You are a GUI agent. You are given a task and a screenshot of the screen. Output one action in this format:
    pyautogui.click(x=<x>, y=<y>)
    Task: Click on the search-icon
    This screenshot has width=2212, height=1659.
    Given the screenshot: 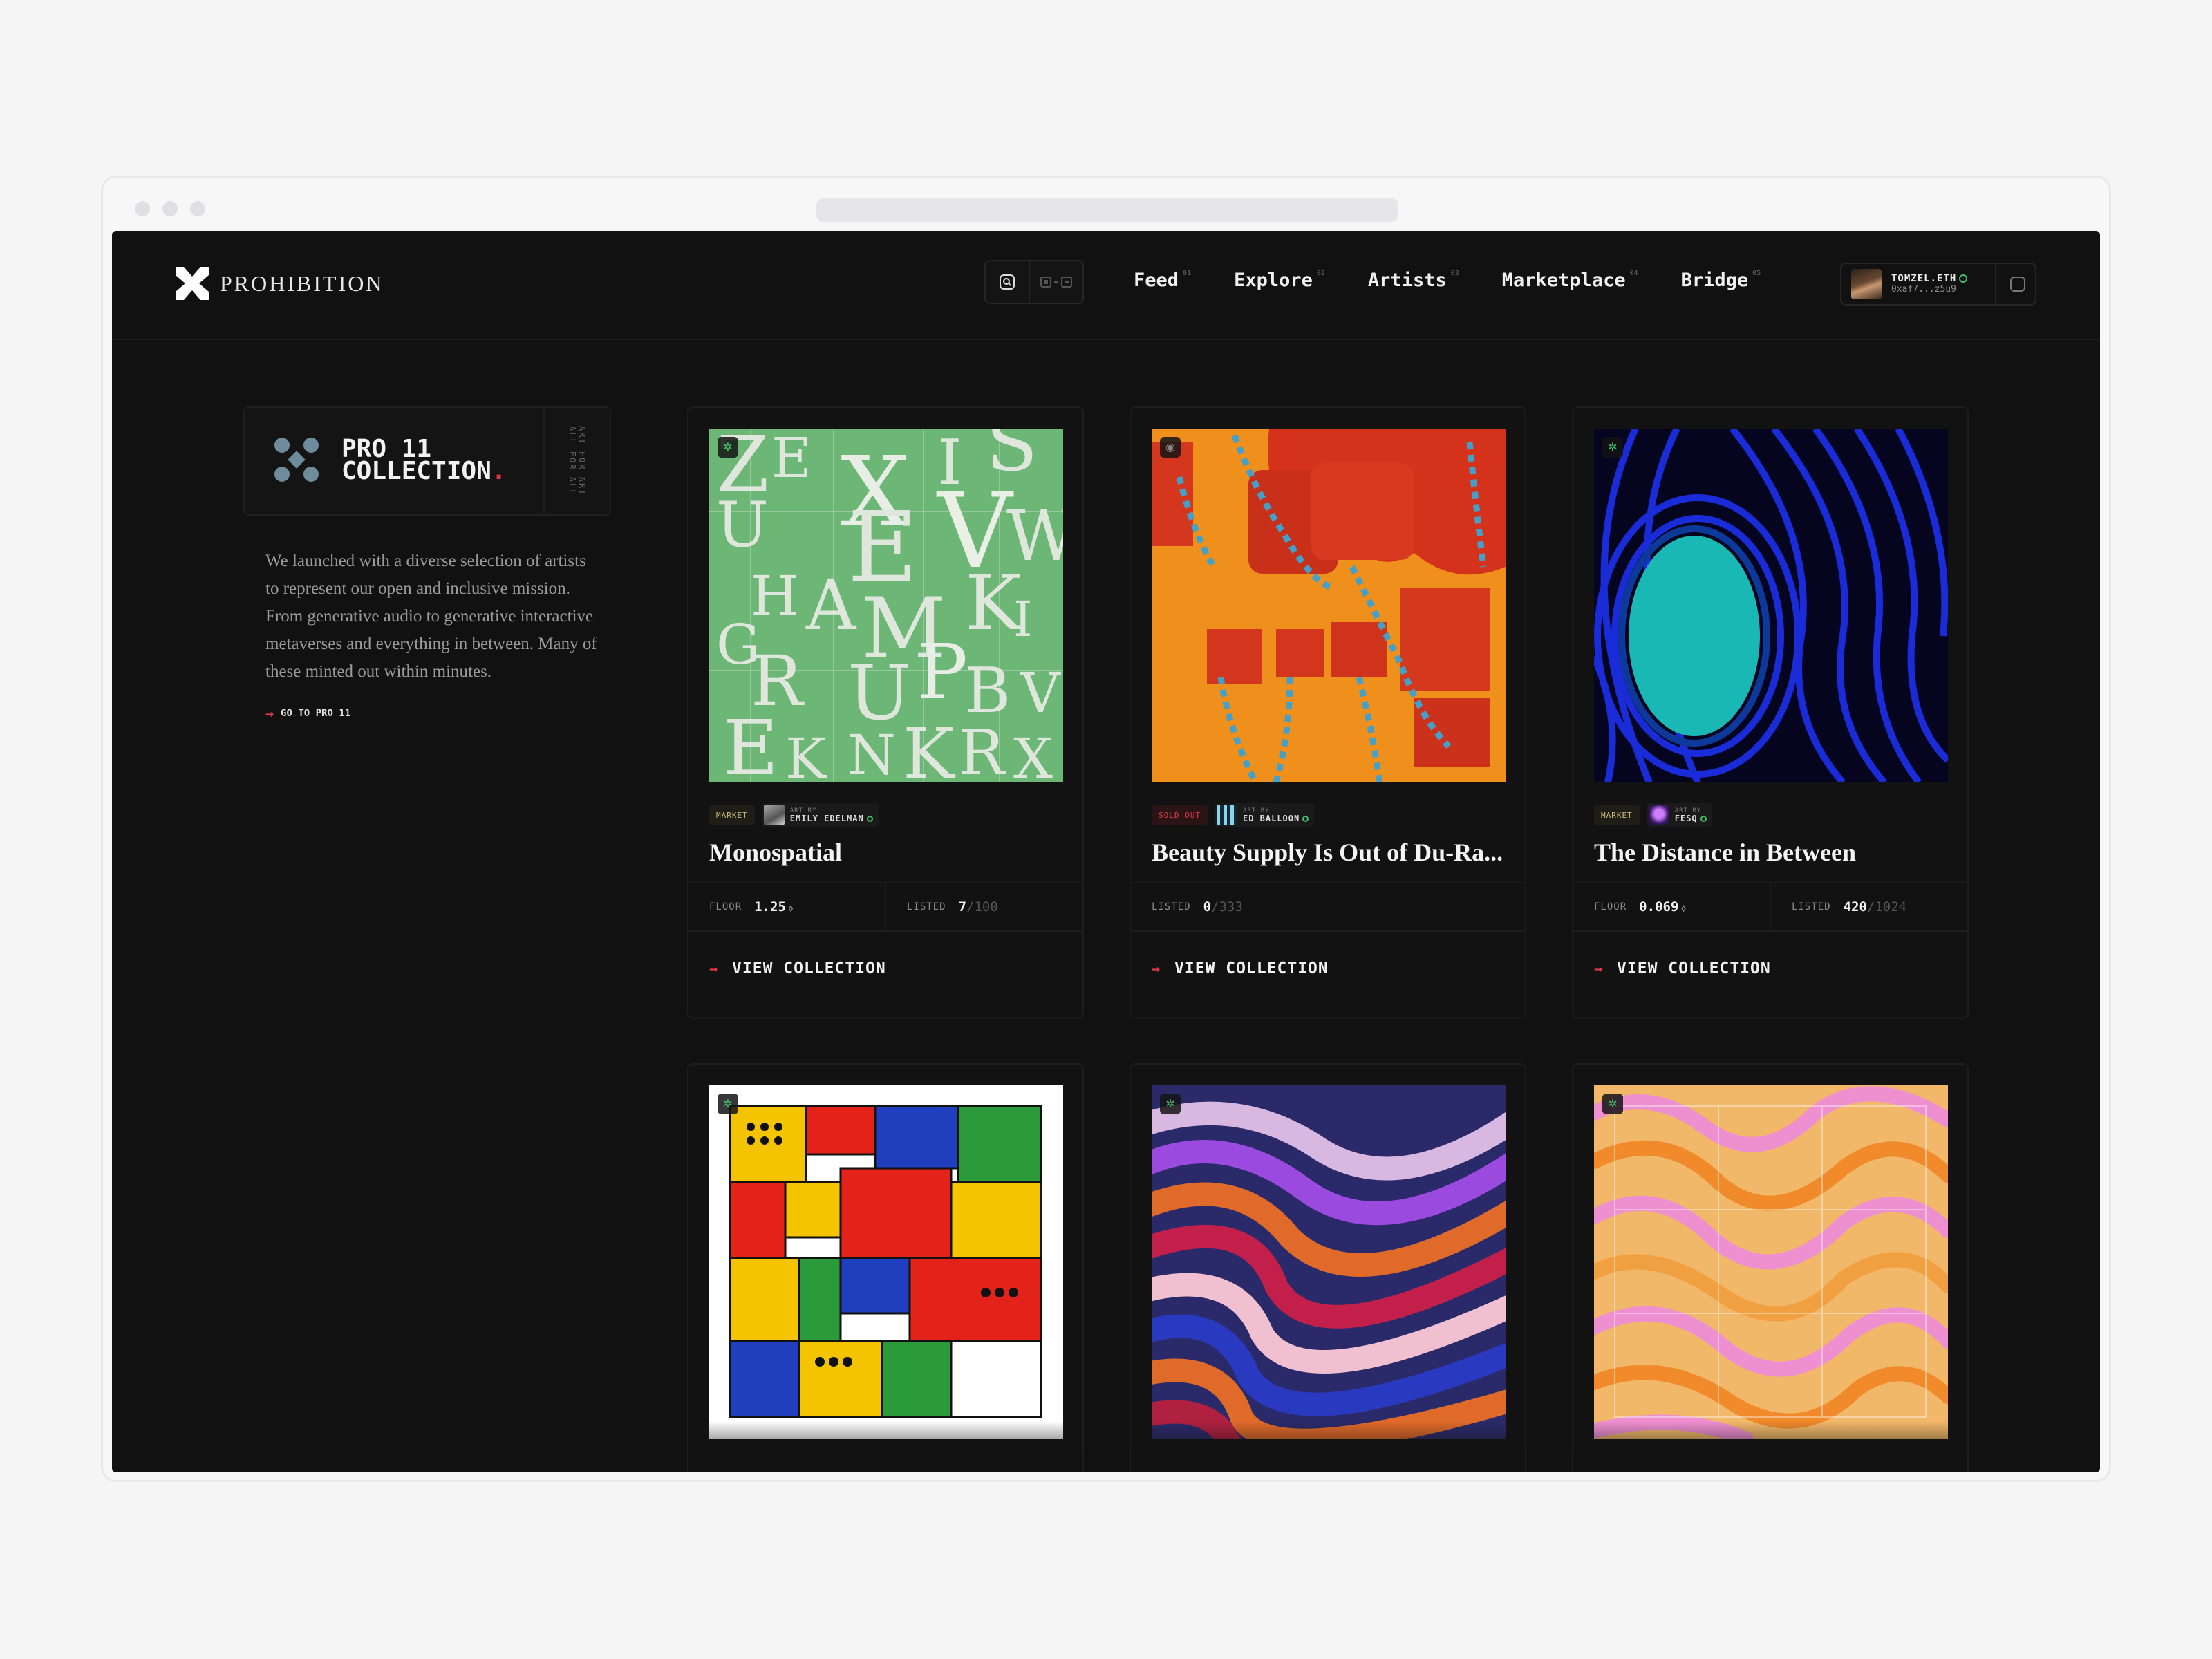 What is the action you would take?
    pyautogui.click(x=1007, y=282)
    